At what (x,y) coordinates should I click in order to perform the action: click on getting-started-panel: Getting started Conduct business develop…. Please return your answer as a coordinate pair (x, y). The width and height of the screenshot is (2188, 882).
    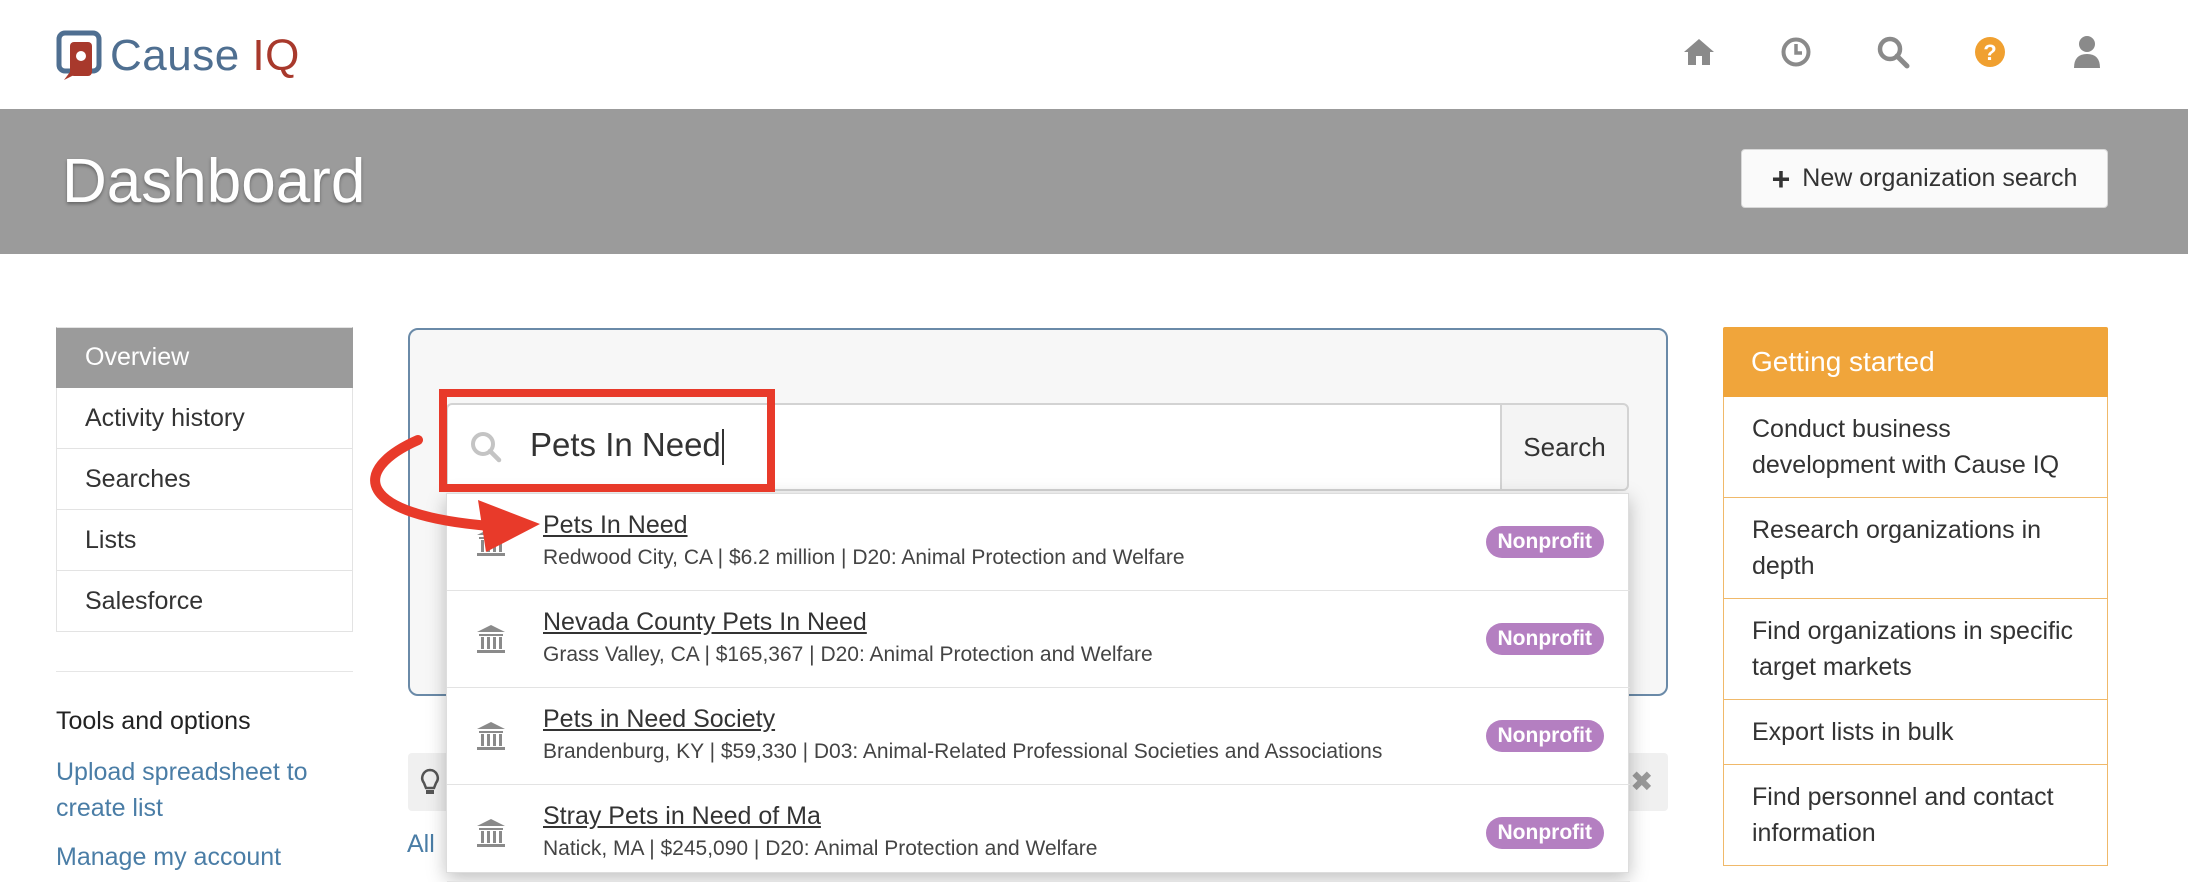
    Looking at the image, I should click on (1915, 596).